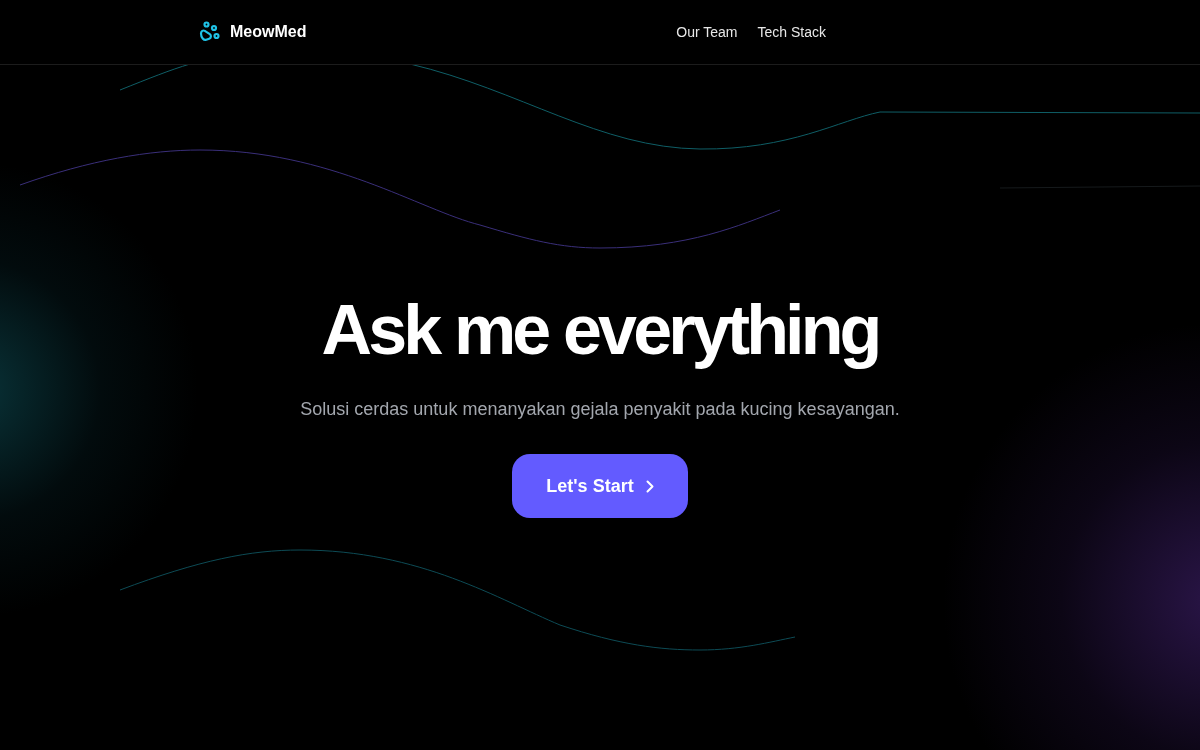  What do you see at coordinates (791, 32) in the screenshot?
I see `nav-link: Tech Stack` at bounding box center [791, 32].